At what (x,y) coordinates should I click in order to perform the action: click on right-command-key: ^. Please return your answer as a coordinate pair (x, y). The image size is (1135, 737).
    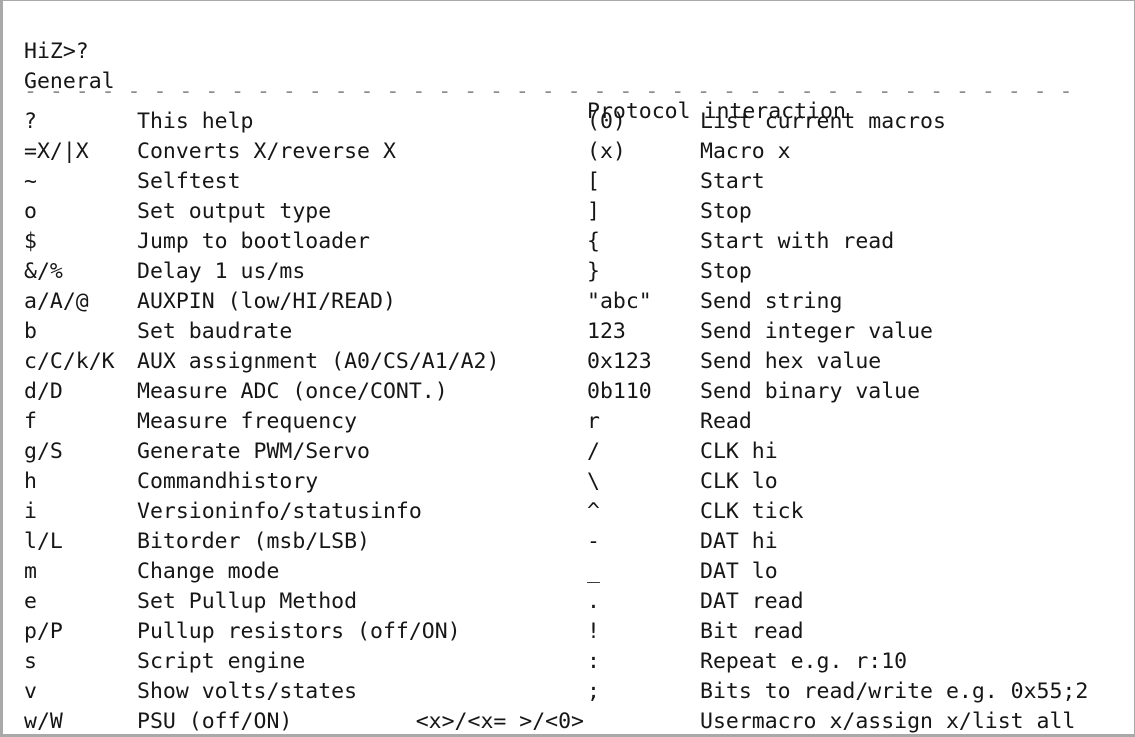
    Looking at the image, I should click on (593, 511).